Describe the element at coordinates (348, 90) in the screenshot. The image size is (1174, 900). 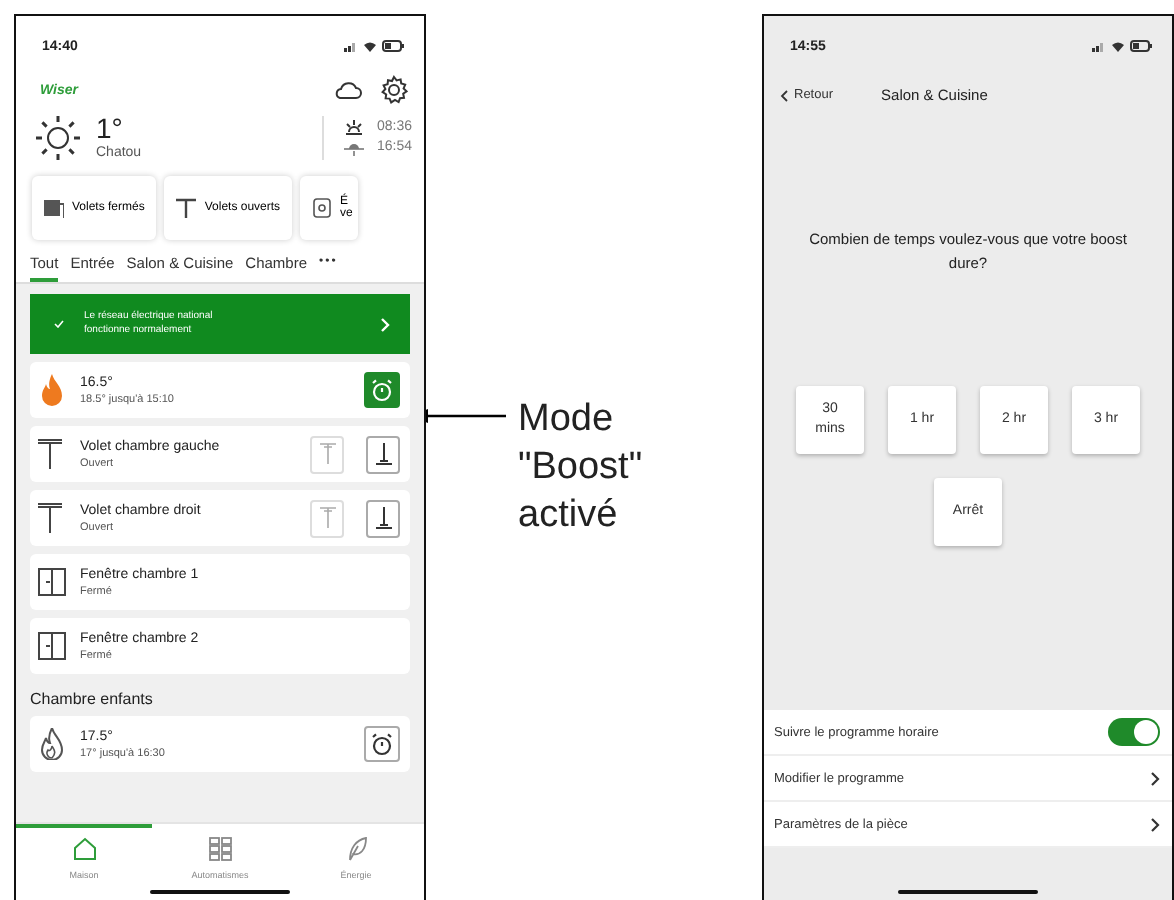
I see `cloud-icon` at that location.